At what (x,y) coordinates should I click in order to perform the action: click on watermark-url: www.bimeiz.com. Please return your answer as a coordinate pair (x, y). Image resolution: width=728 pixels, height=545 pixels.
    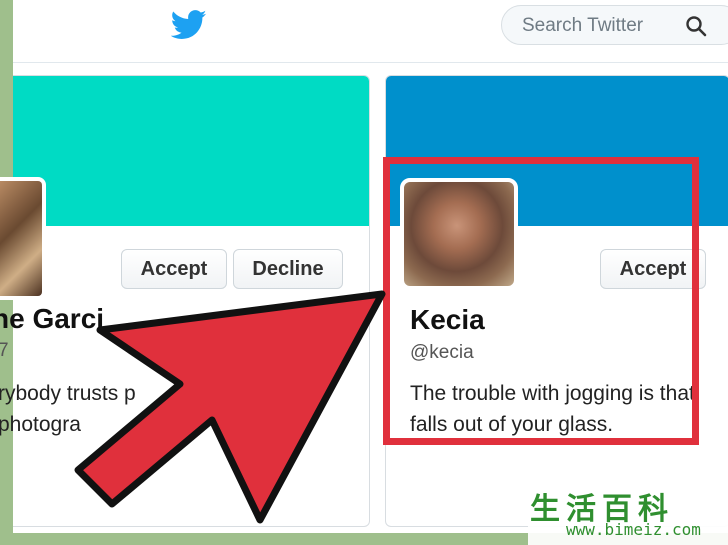
    Looking at the image, I should click on (633, 529).